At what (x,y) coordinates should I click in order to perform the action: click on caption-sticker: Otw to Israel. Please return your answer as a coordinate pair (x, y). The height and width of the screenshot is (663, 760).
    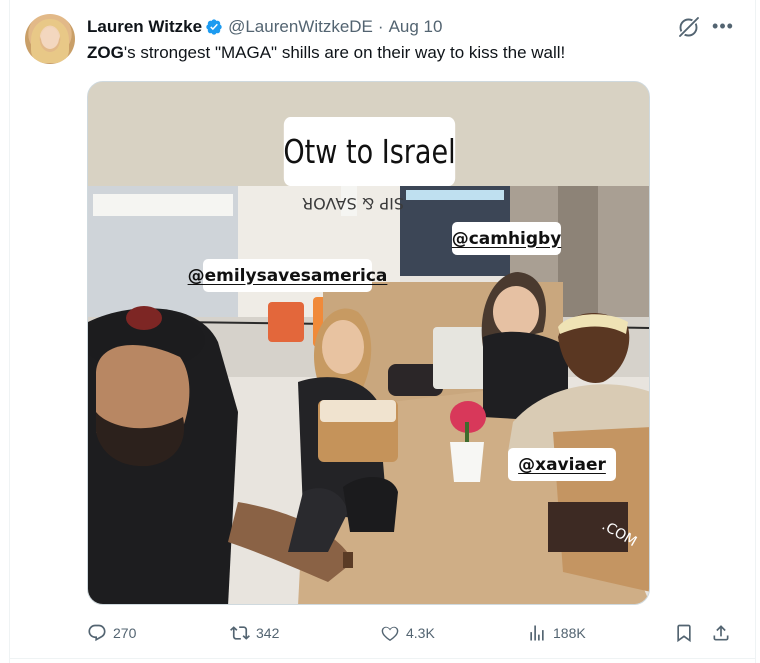
    Looking at the image, I should click on (369, 151).